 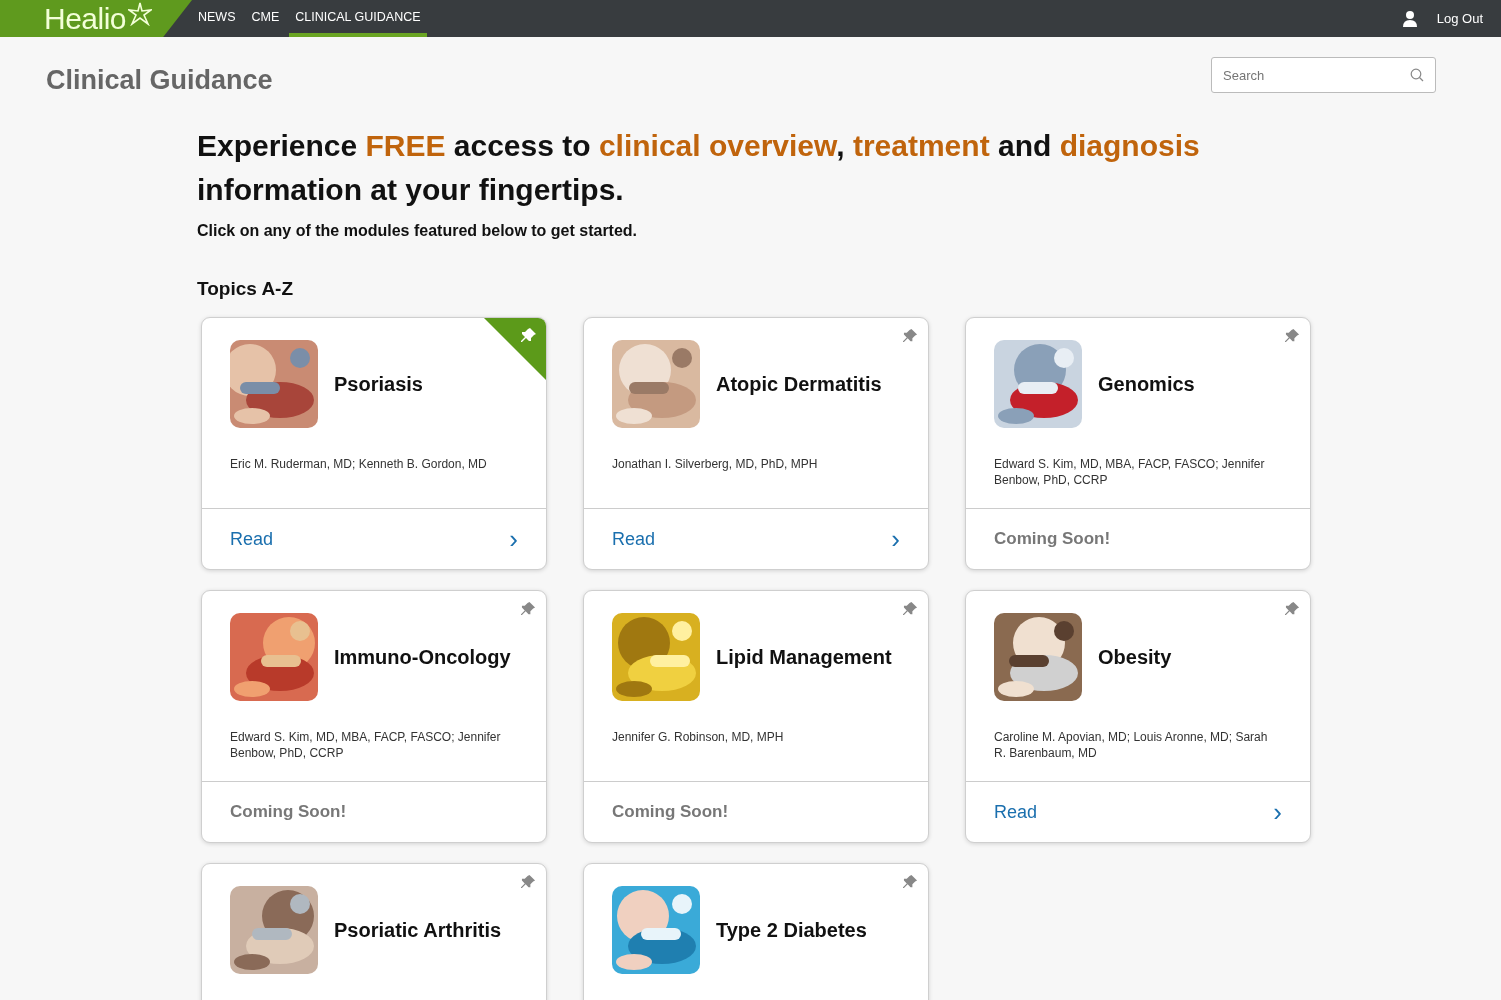 What do you see at coordinates (756, 716) in the screenshot?
I see `topic-card: Lipid Management Jennifer G. Robinson, MD, MPH Coming Soon!` at bounding box center [756, 716].